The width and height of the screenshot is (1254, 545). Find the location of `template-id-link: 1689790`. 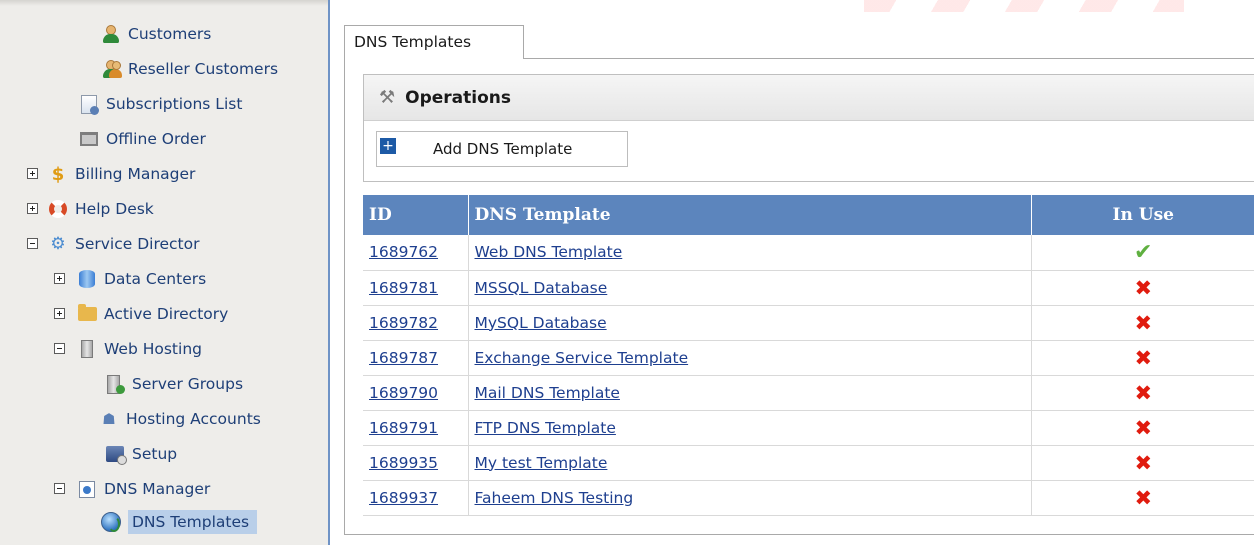

template-id-link: 1689790 is located at coordinates (403, 393).